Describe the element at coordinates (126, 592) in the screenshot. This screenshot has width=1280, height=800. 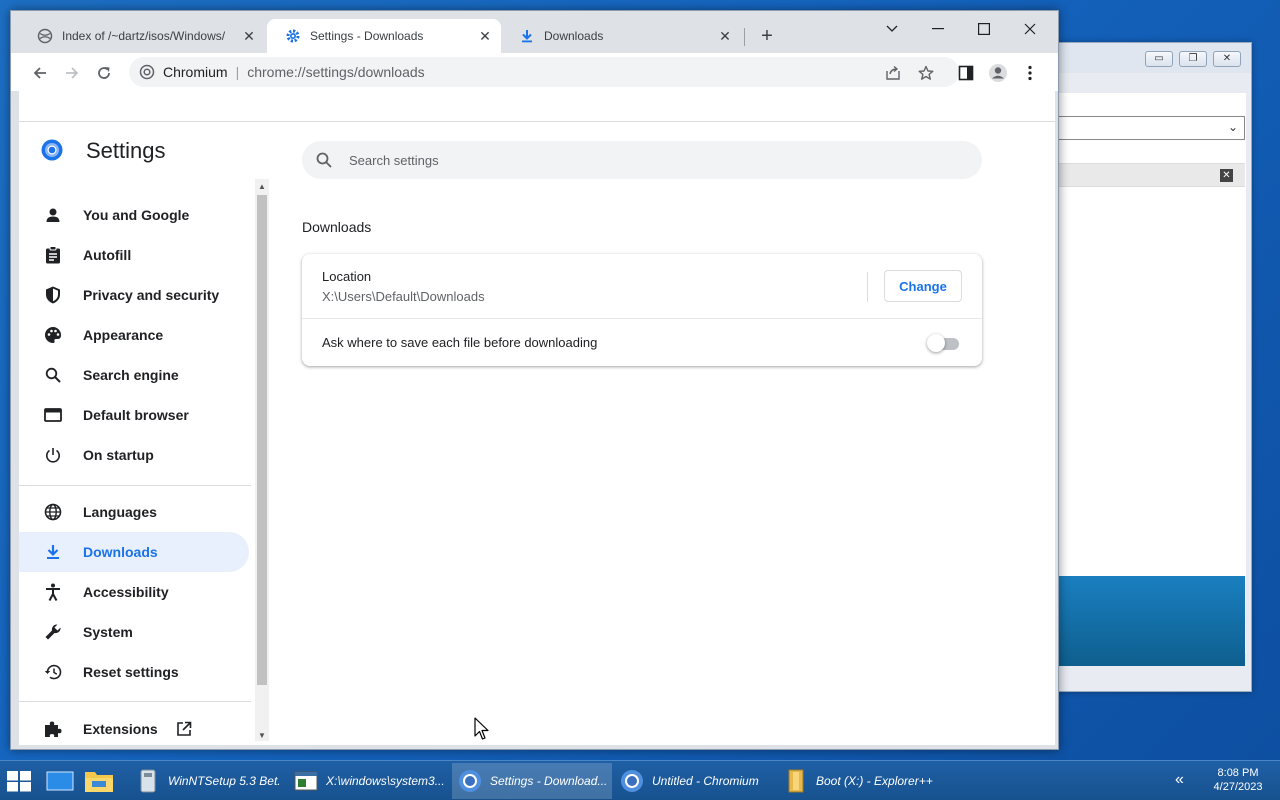
I see `sidebar-item-label: Accessibility` at that location.